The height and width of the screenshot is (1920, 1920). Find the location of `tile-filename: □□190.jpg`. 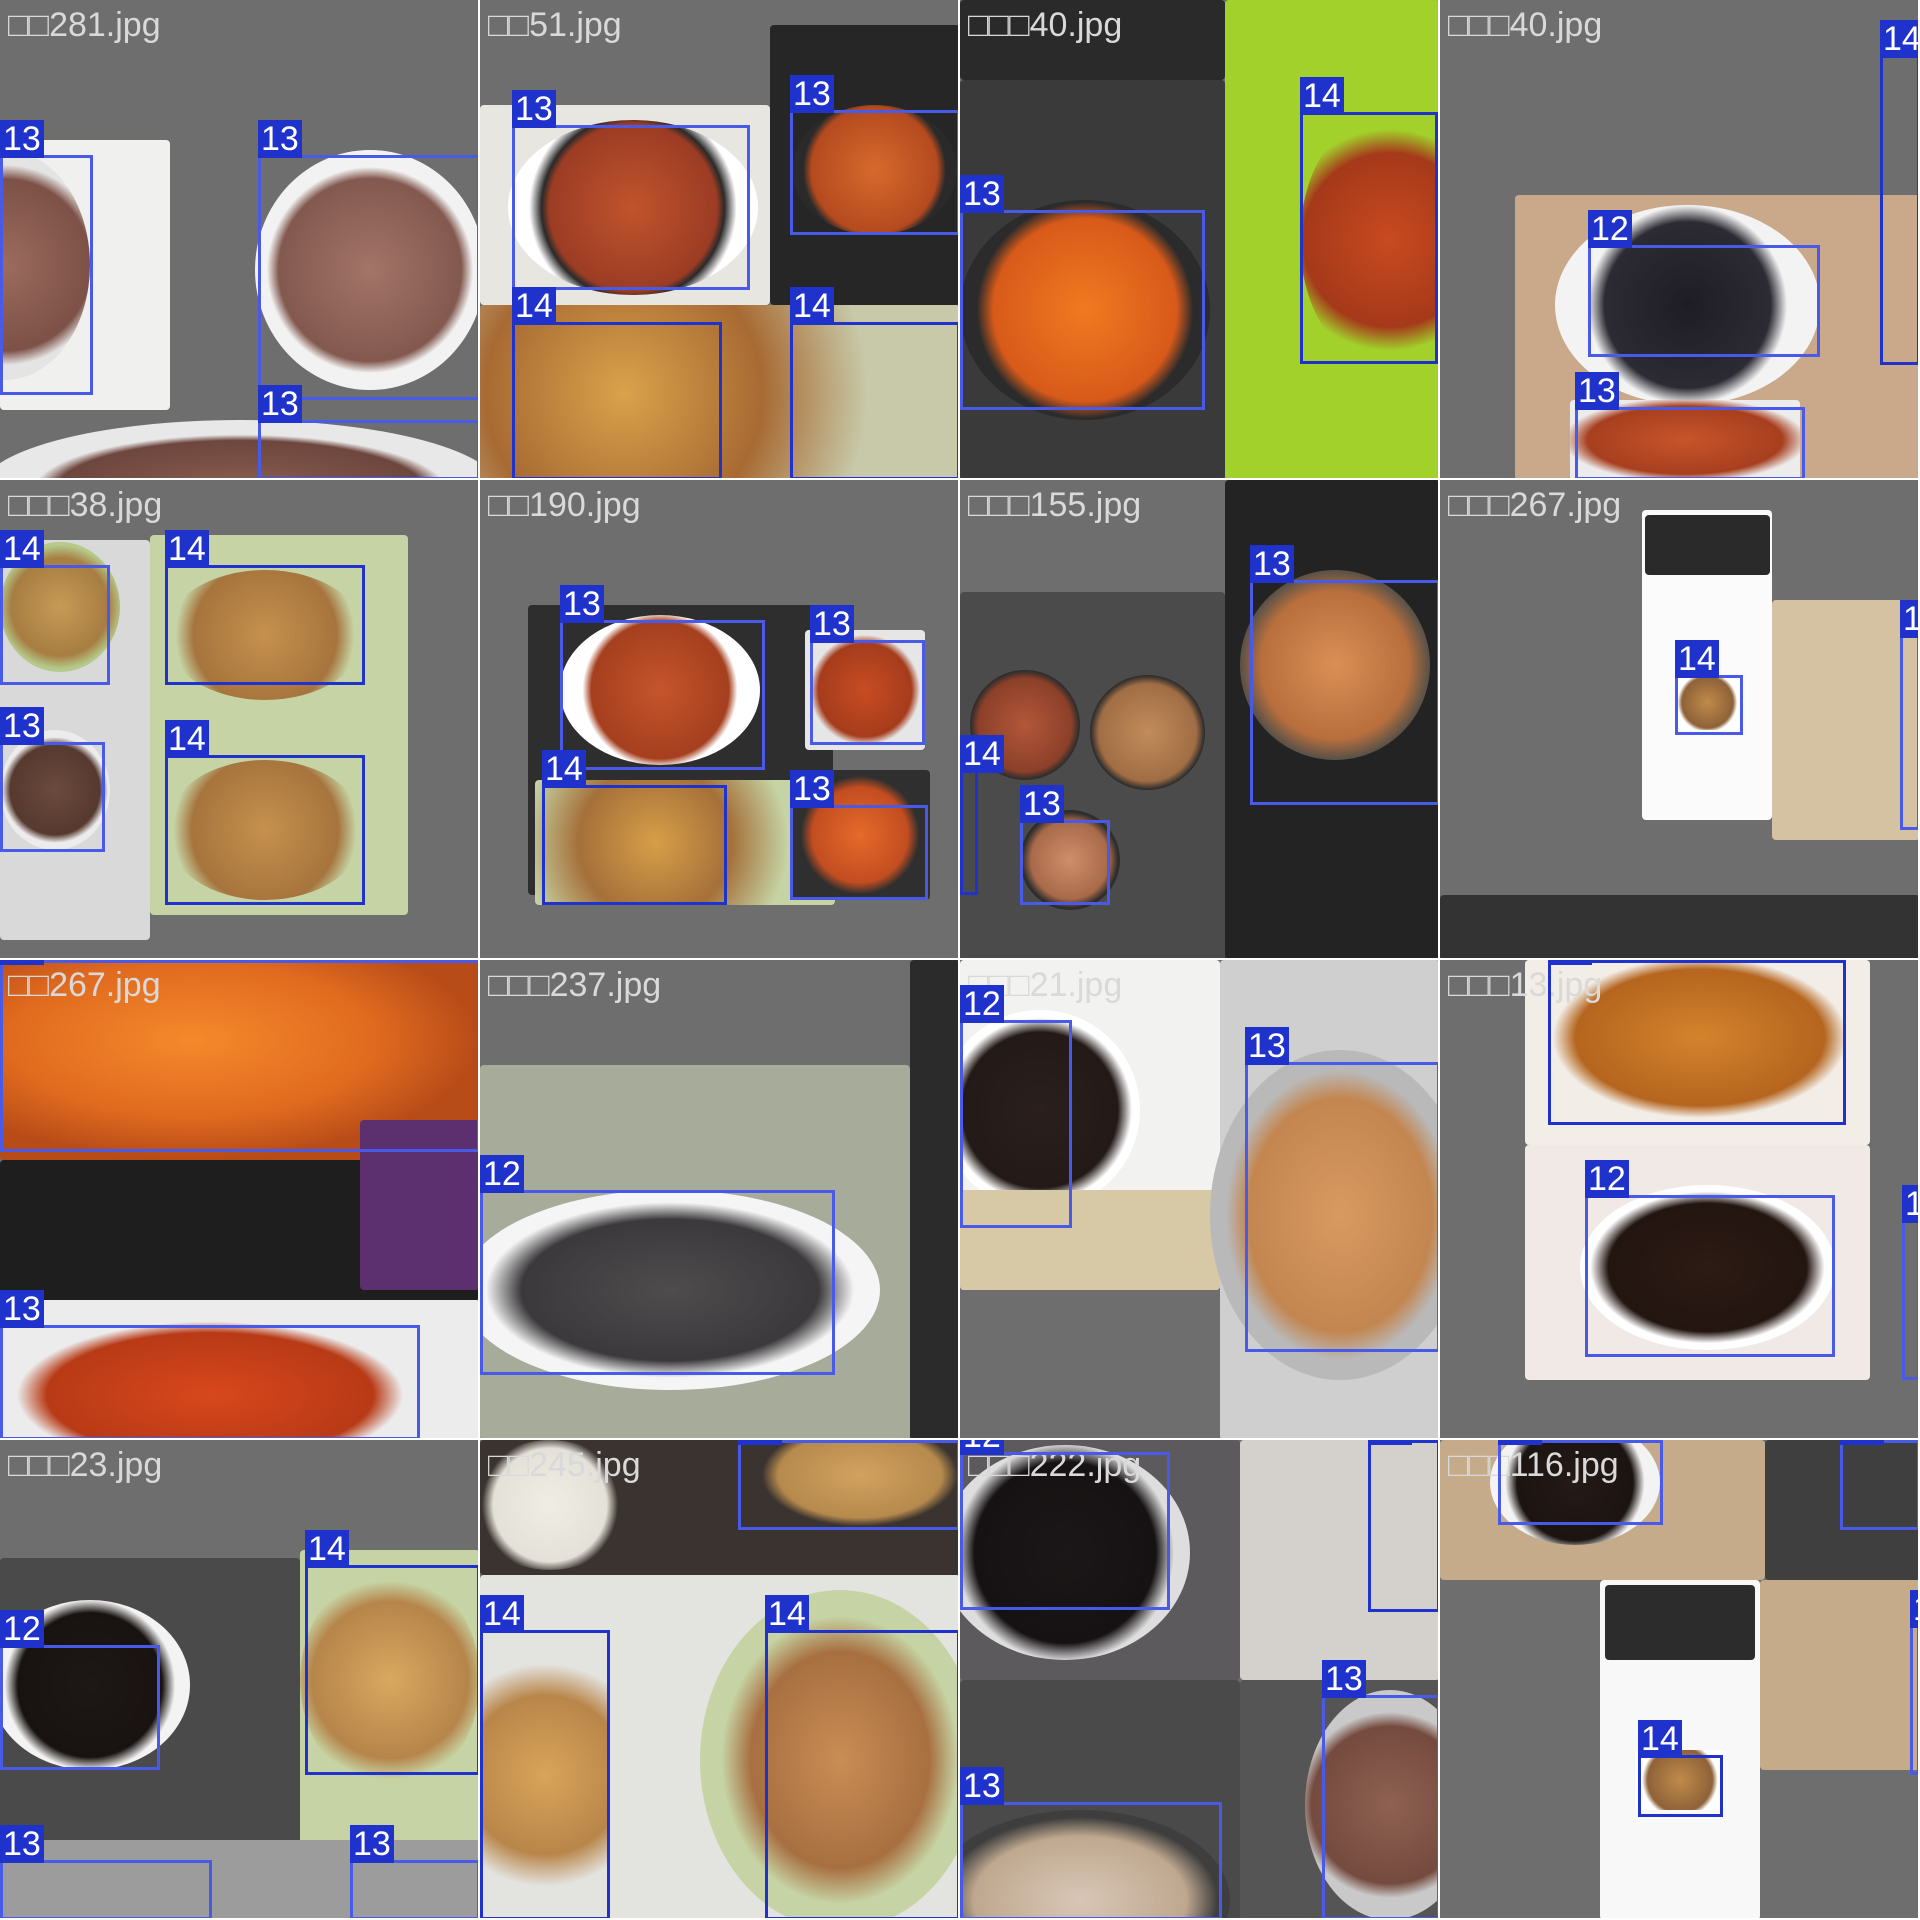

tile-filename: □□190.jpg is located at coordinates (564, 505).